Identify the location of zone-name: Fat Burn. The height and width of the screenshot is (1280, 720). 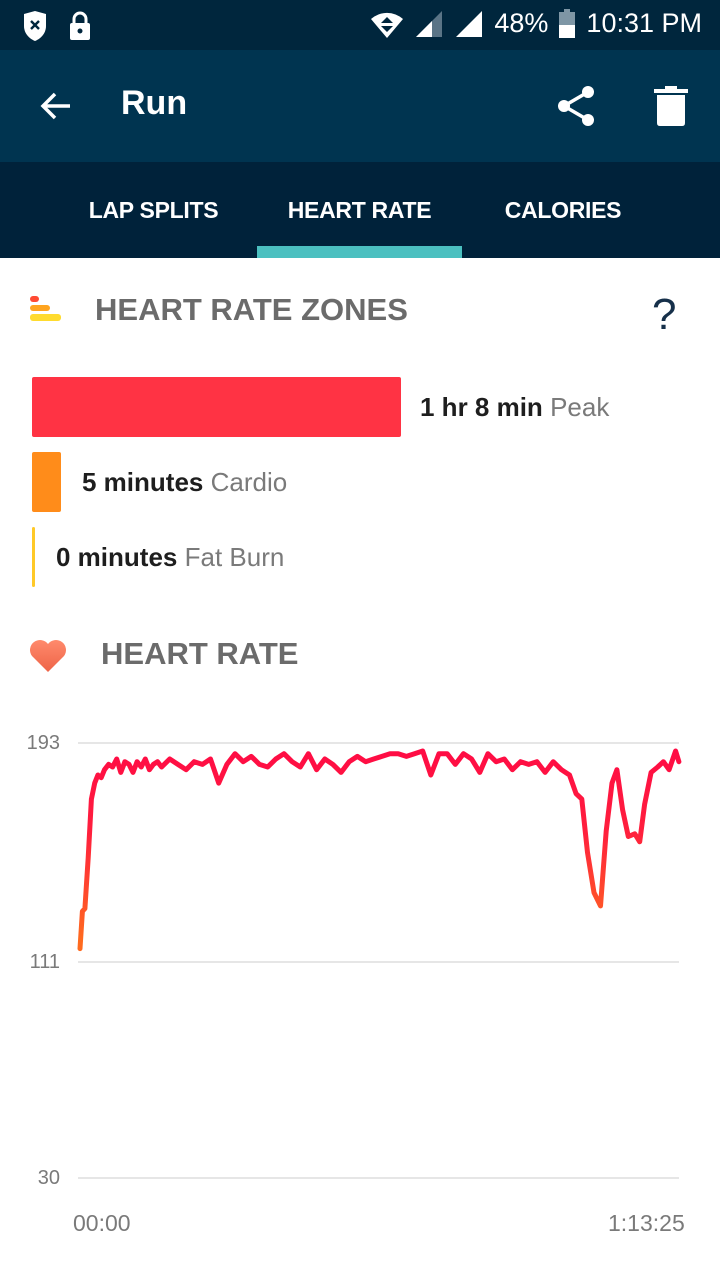
(234, 557).